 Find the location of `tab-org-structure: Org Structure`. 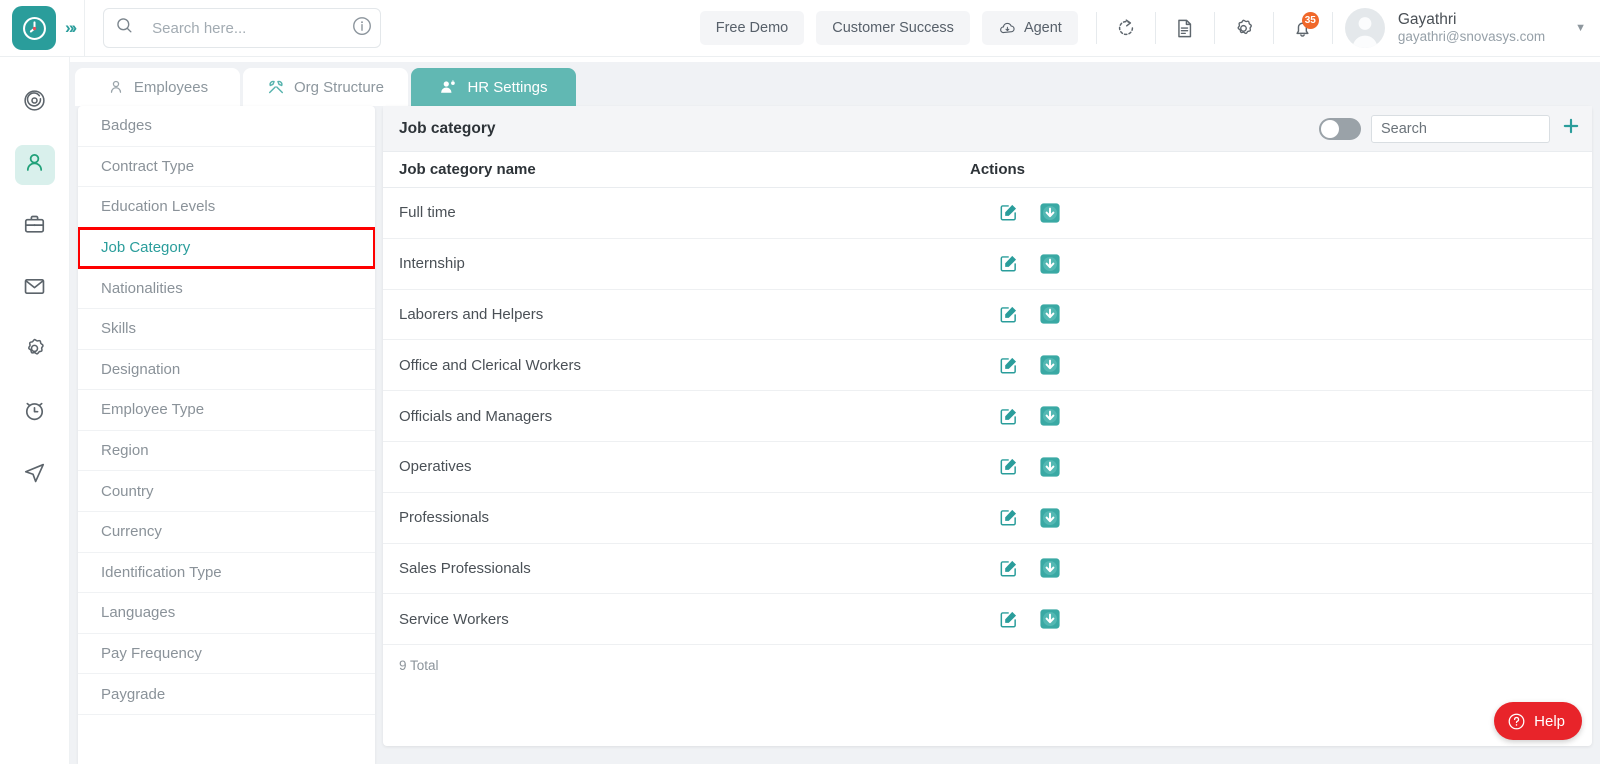

tab-org-structure: Org Structure is located at coordinates (325, 87).